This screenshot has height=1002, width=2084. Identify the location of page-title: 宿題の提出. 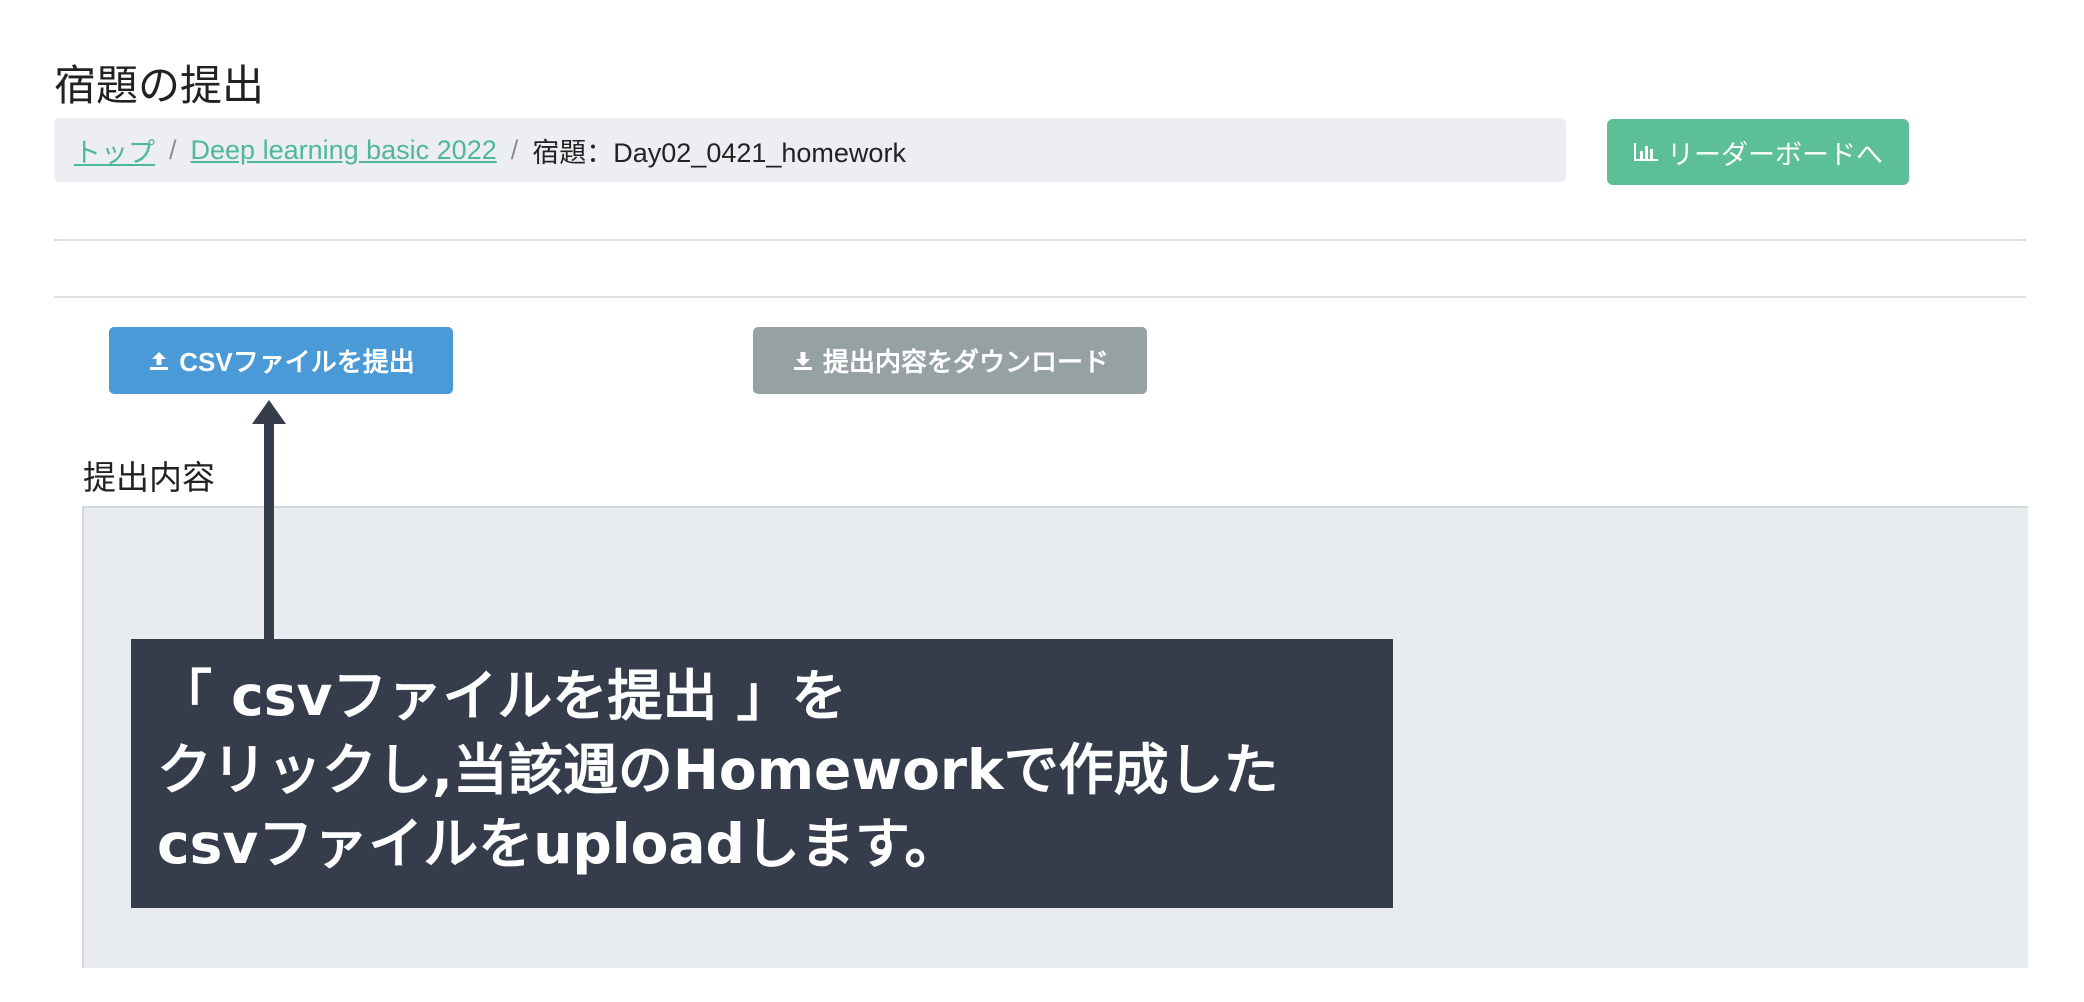
(159, 85).